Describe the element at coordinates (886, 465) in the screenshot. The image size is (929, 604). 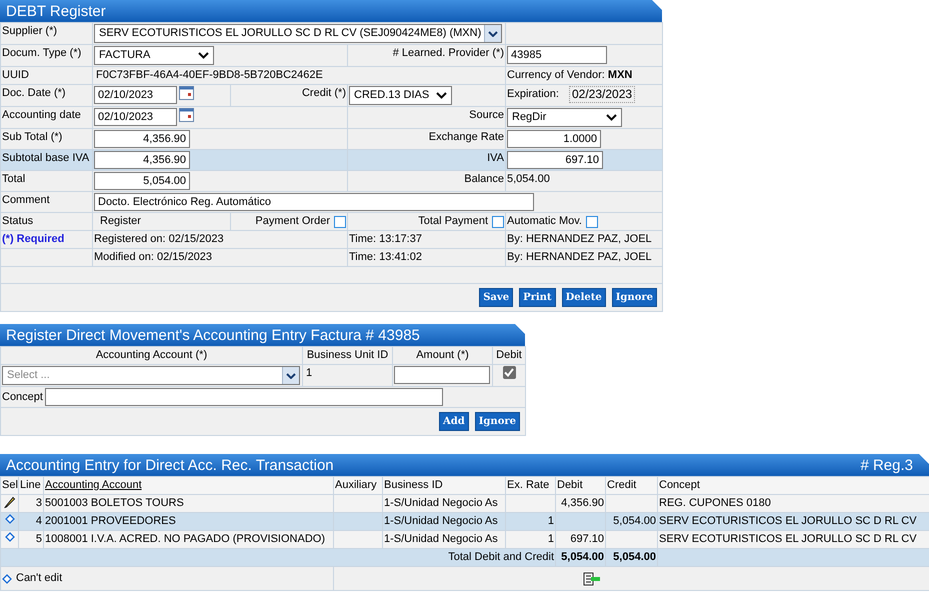
I see `record-count: # Reg.3` at that location.